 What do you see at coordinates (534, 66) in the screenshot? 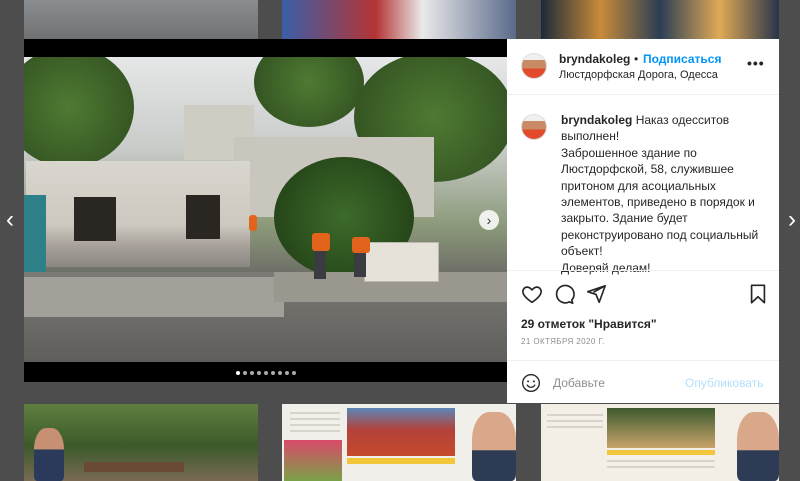
I see `avatar` at bounding box center [534, 66].